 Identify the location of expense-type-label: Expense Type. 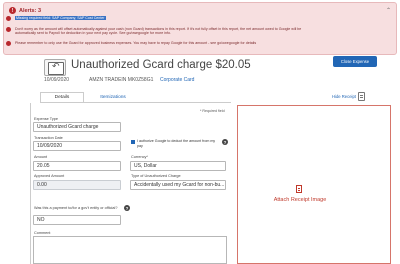
(46, 119).